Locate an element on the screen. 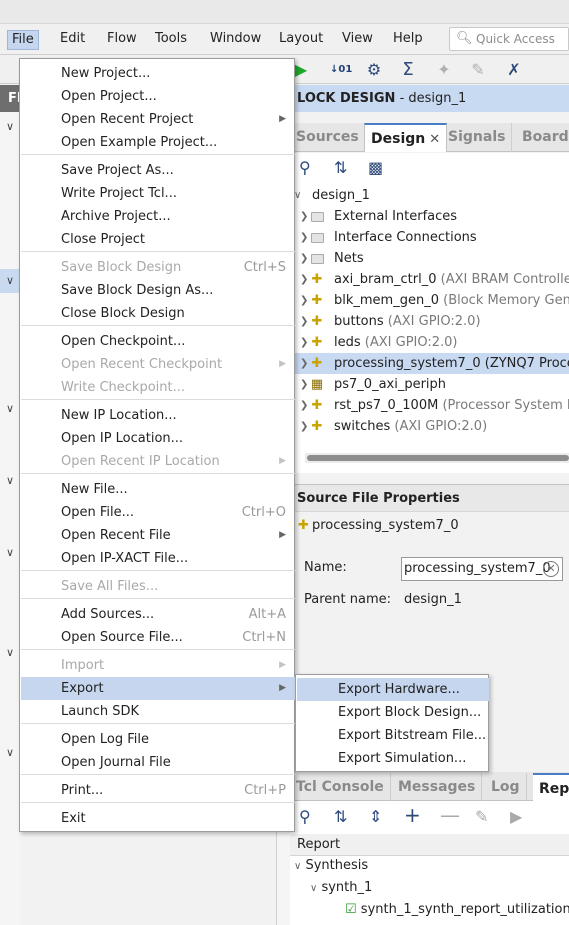  tree-root: ∨ design_1 is located at coordinates (429, 195).